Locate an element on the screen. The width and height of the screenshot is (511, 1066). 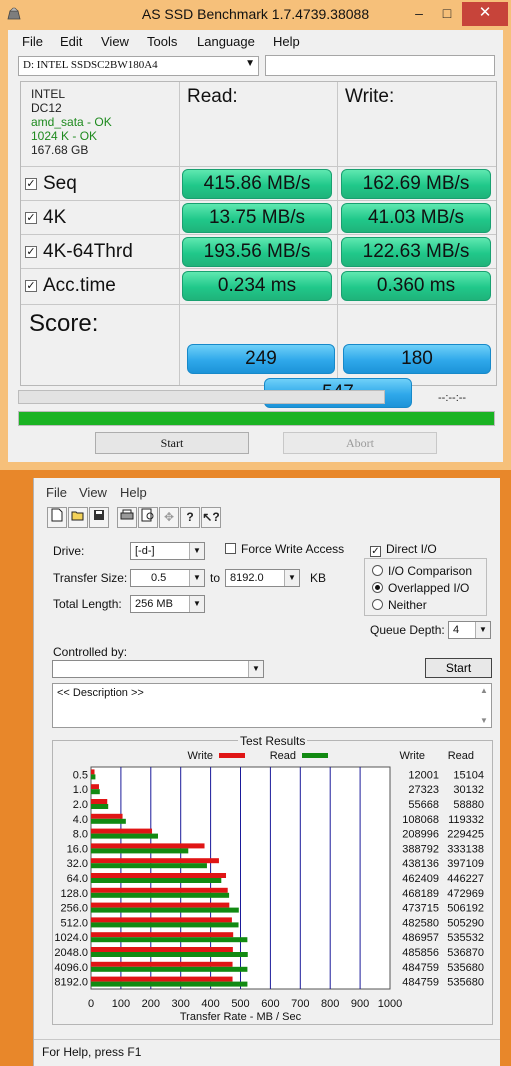
test-progress-bar is located at coordinates (201, 397).